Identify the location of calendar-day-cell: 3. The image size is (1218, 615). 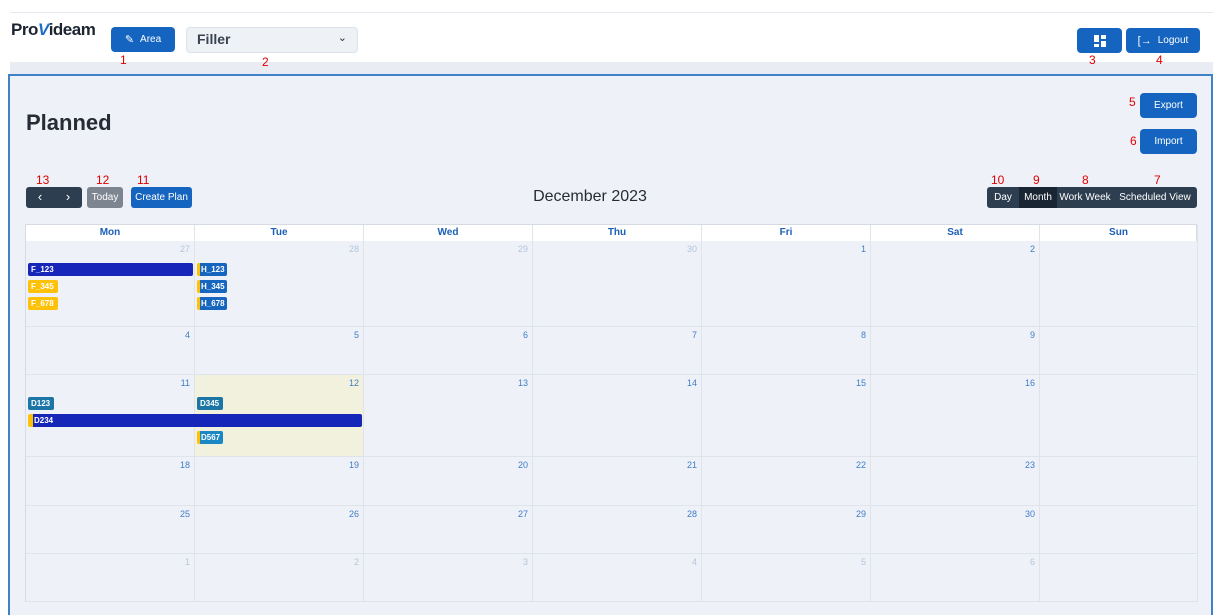
(448, 578).